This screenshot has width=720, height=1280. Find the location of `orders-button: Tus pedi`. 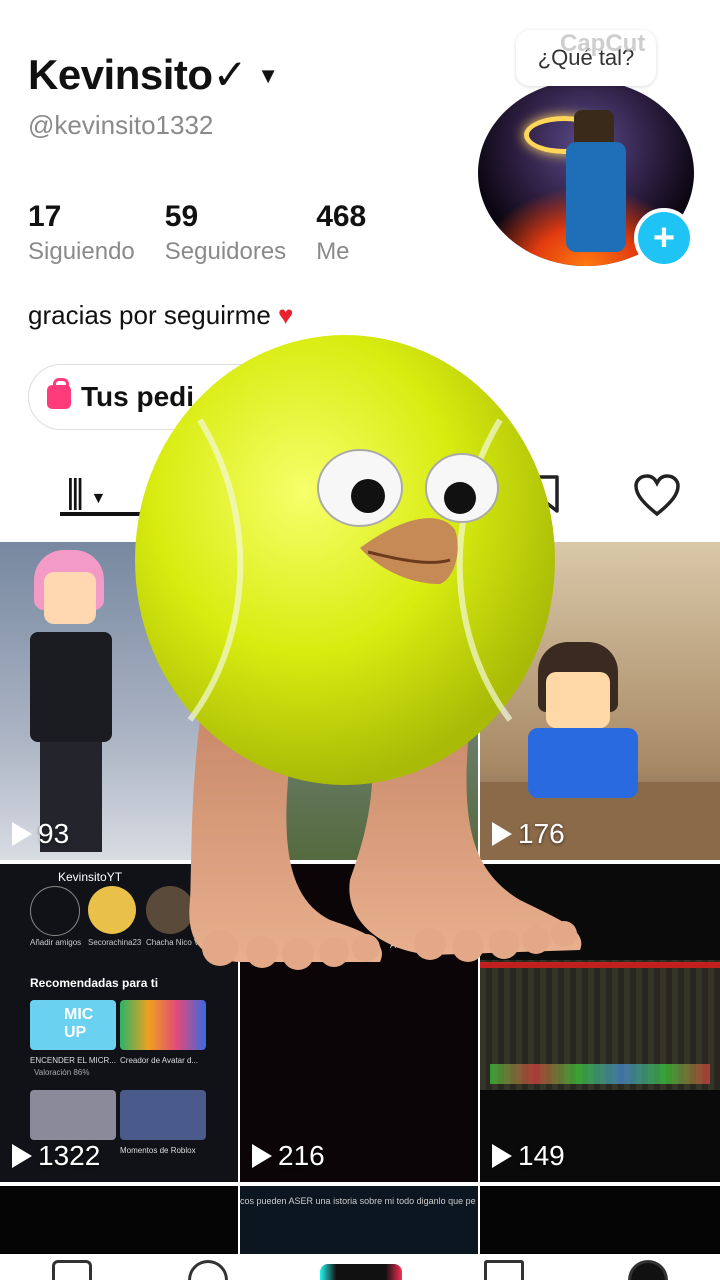

orders-button: Tus pedi is located at coordinates (163, 397).